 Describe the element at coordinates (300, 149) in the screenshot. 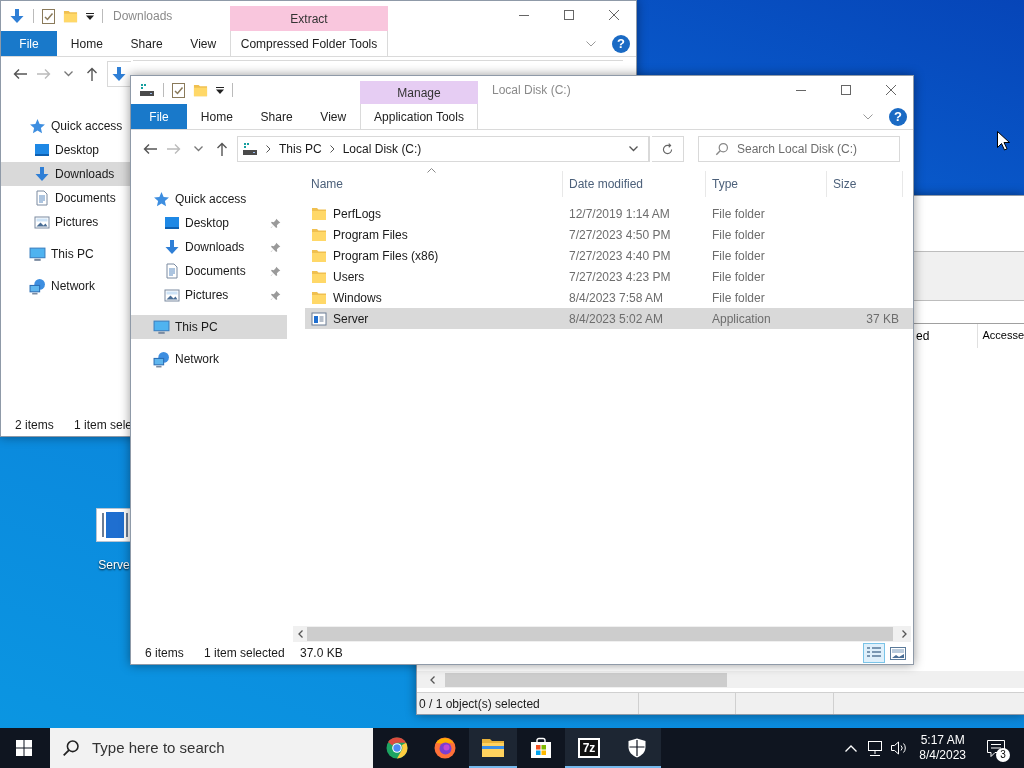

I see `breadcrumb: This PC` at that location.